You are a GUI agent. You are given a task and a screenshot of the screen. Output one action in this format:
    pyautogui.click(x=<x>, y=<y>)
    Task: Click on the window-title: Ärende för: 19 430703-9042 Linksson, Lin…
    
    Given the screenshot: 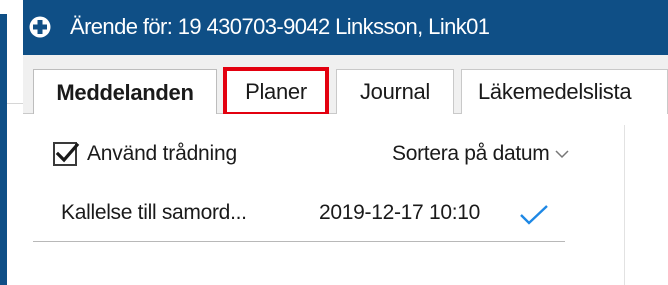 What is the action you would take?
    pyautogui.click(x=280, y=26)
    